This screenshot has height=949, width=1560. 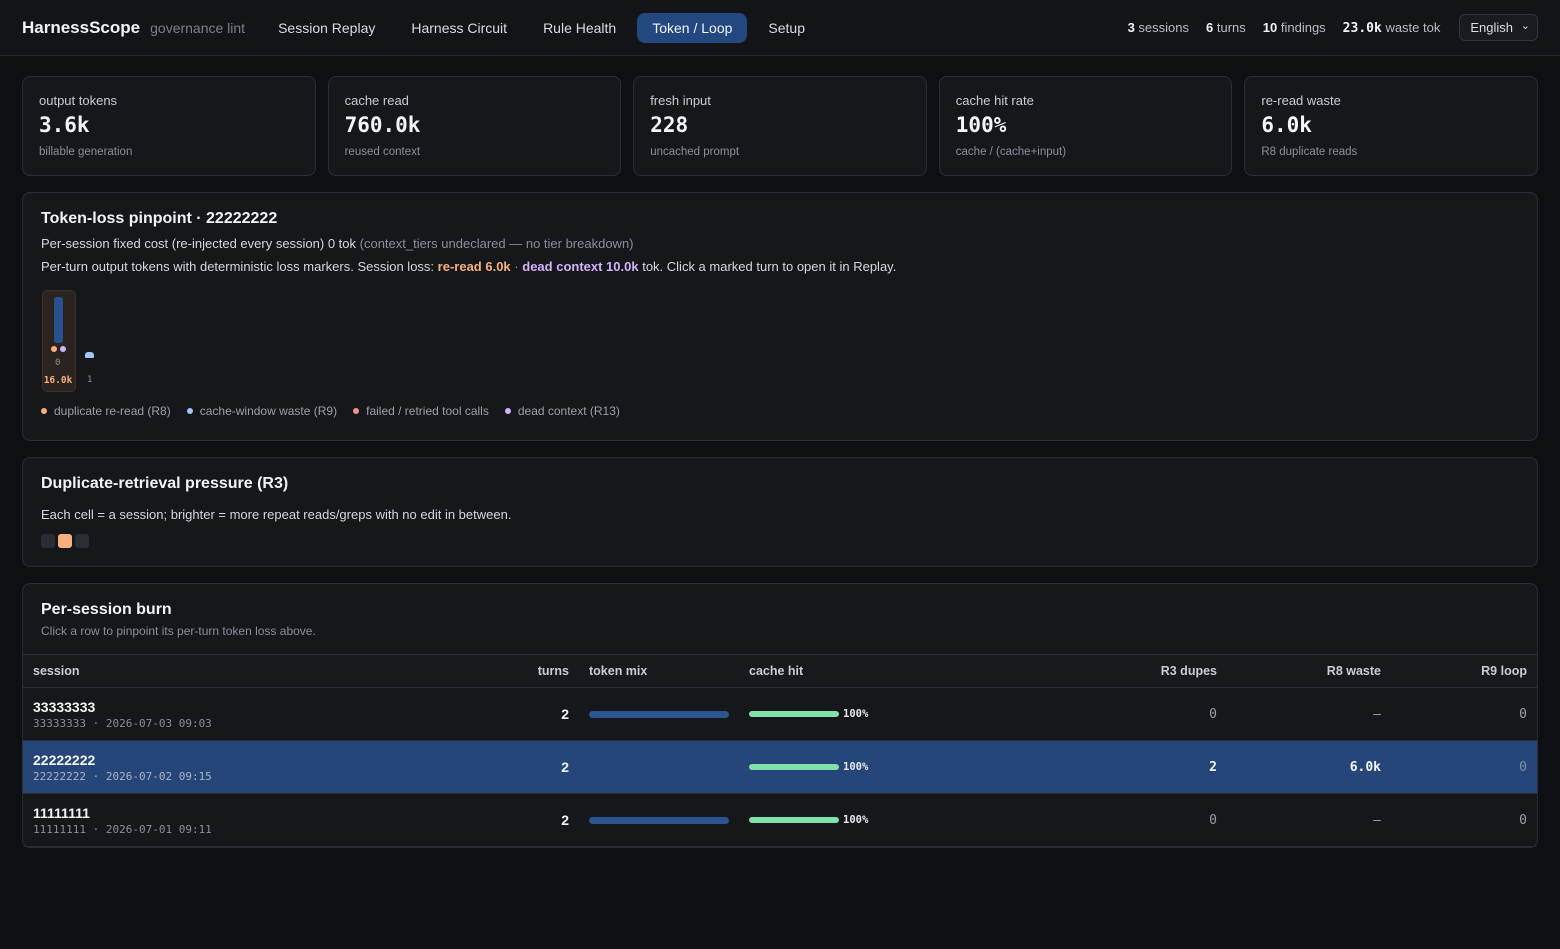 I want to click on kpi-sub: billable generation, so click(x=86, y=152).